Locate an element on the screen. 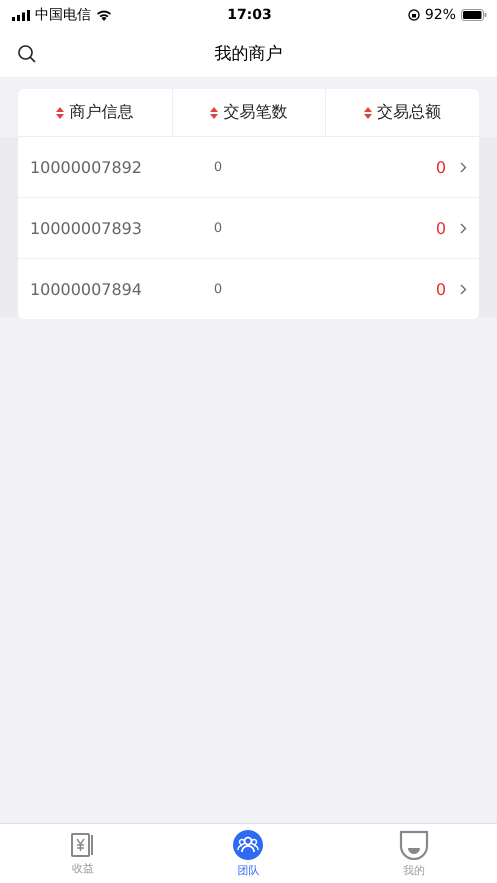 The image size is (497, 883). smile-icon is located at coordinates (414, 845).